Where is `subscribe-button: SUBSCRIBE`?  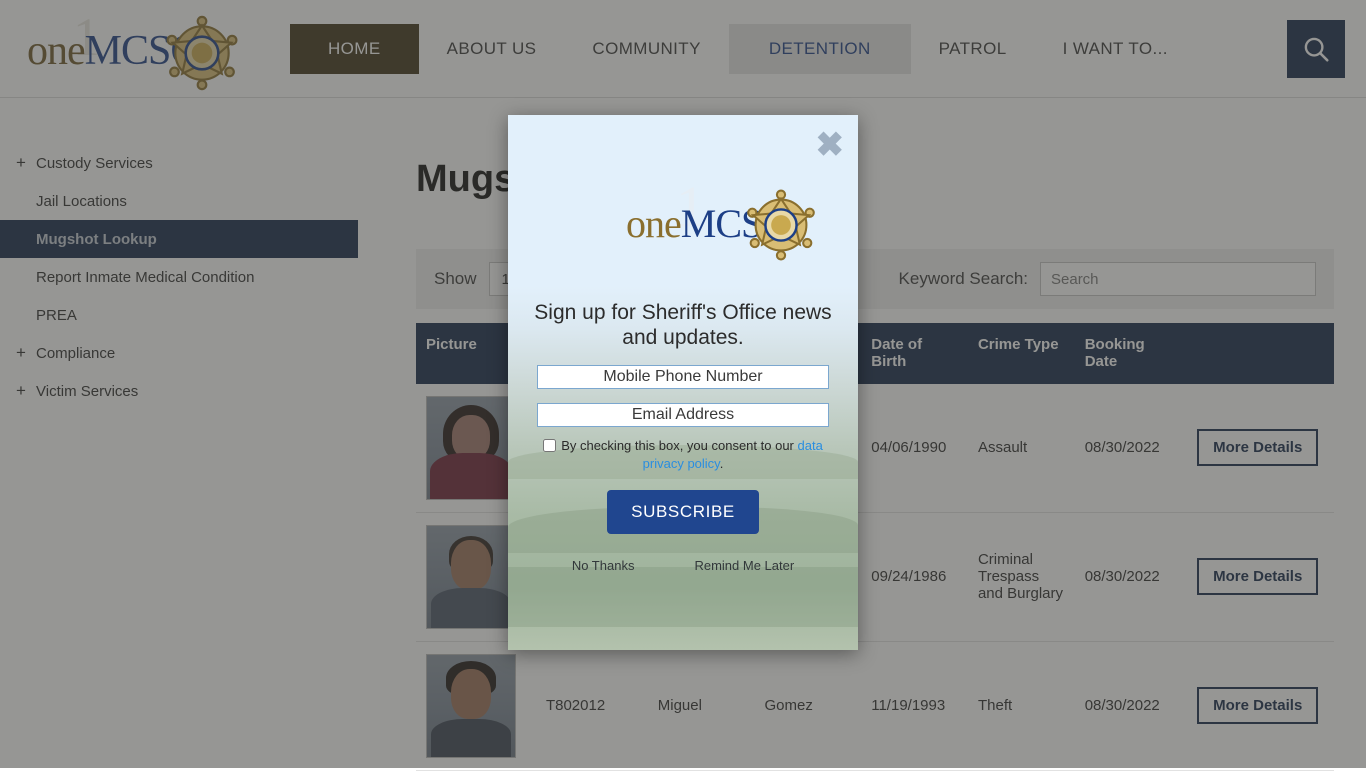
subscribe-button: SUBSCRIBE is located at coordinates (683, 512).